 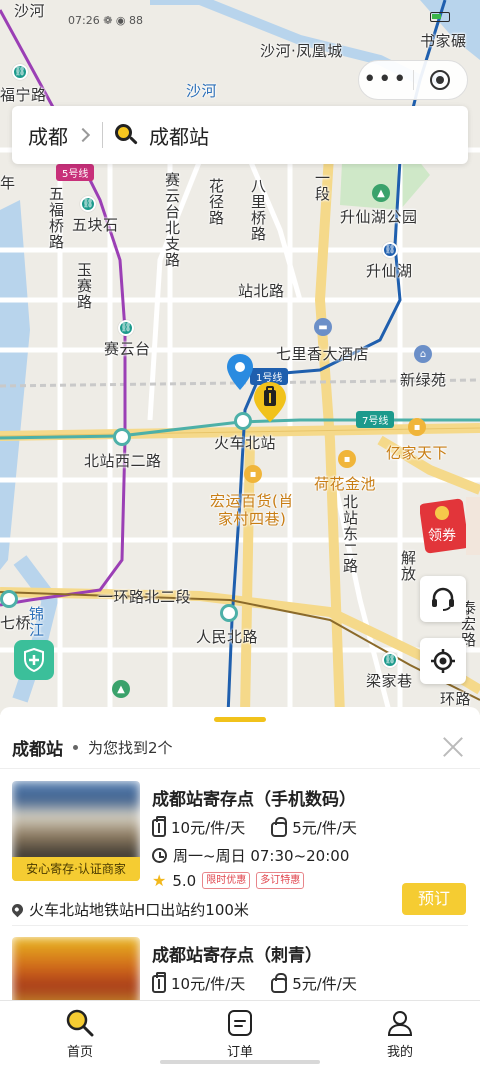 I want to click on miniprogram-capsule: •••, so click(x=413, y=80).